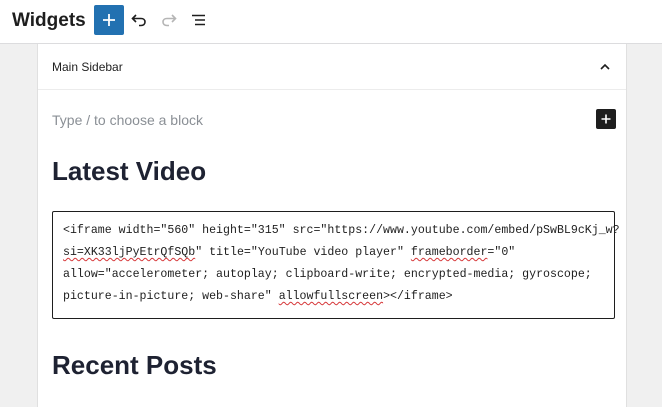 The height and width of the screenshot is (407, 662). What do you see at coordinates (331, 22) in the screenshot?
I see `editor-header: Widgets` at bounding box center [331, 22].